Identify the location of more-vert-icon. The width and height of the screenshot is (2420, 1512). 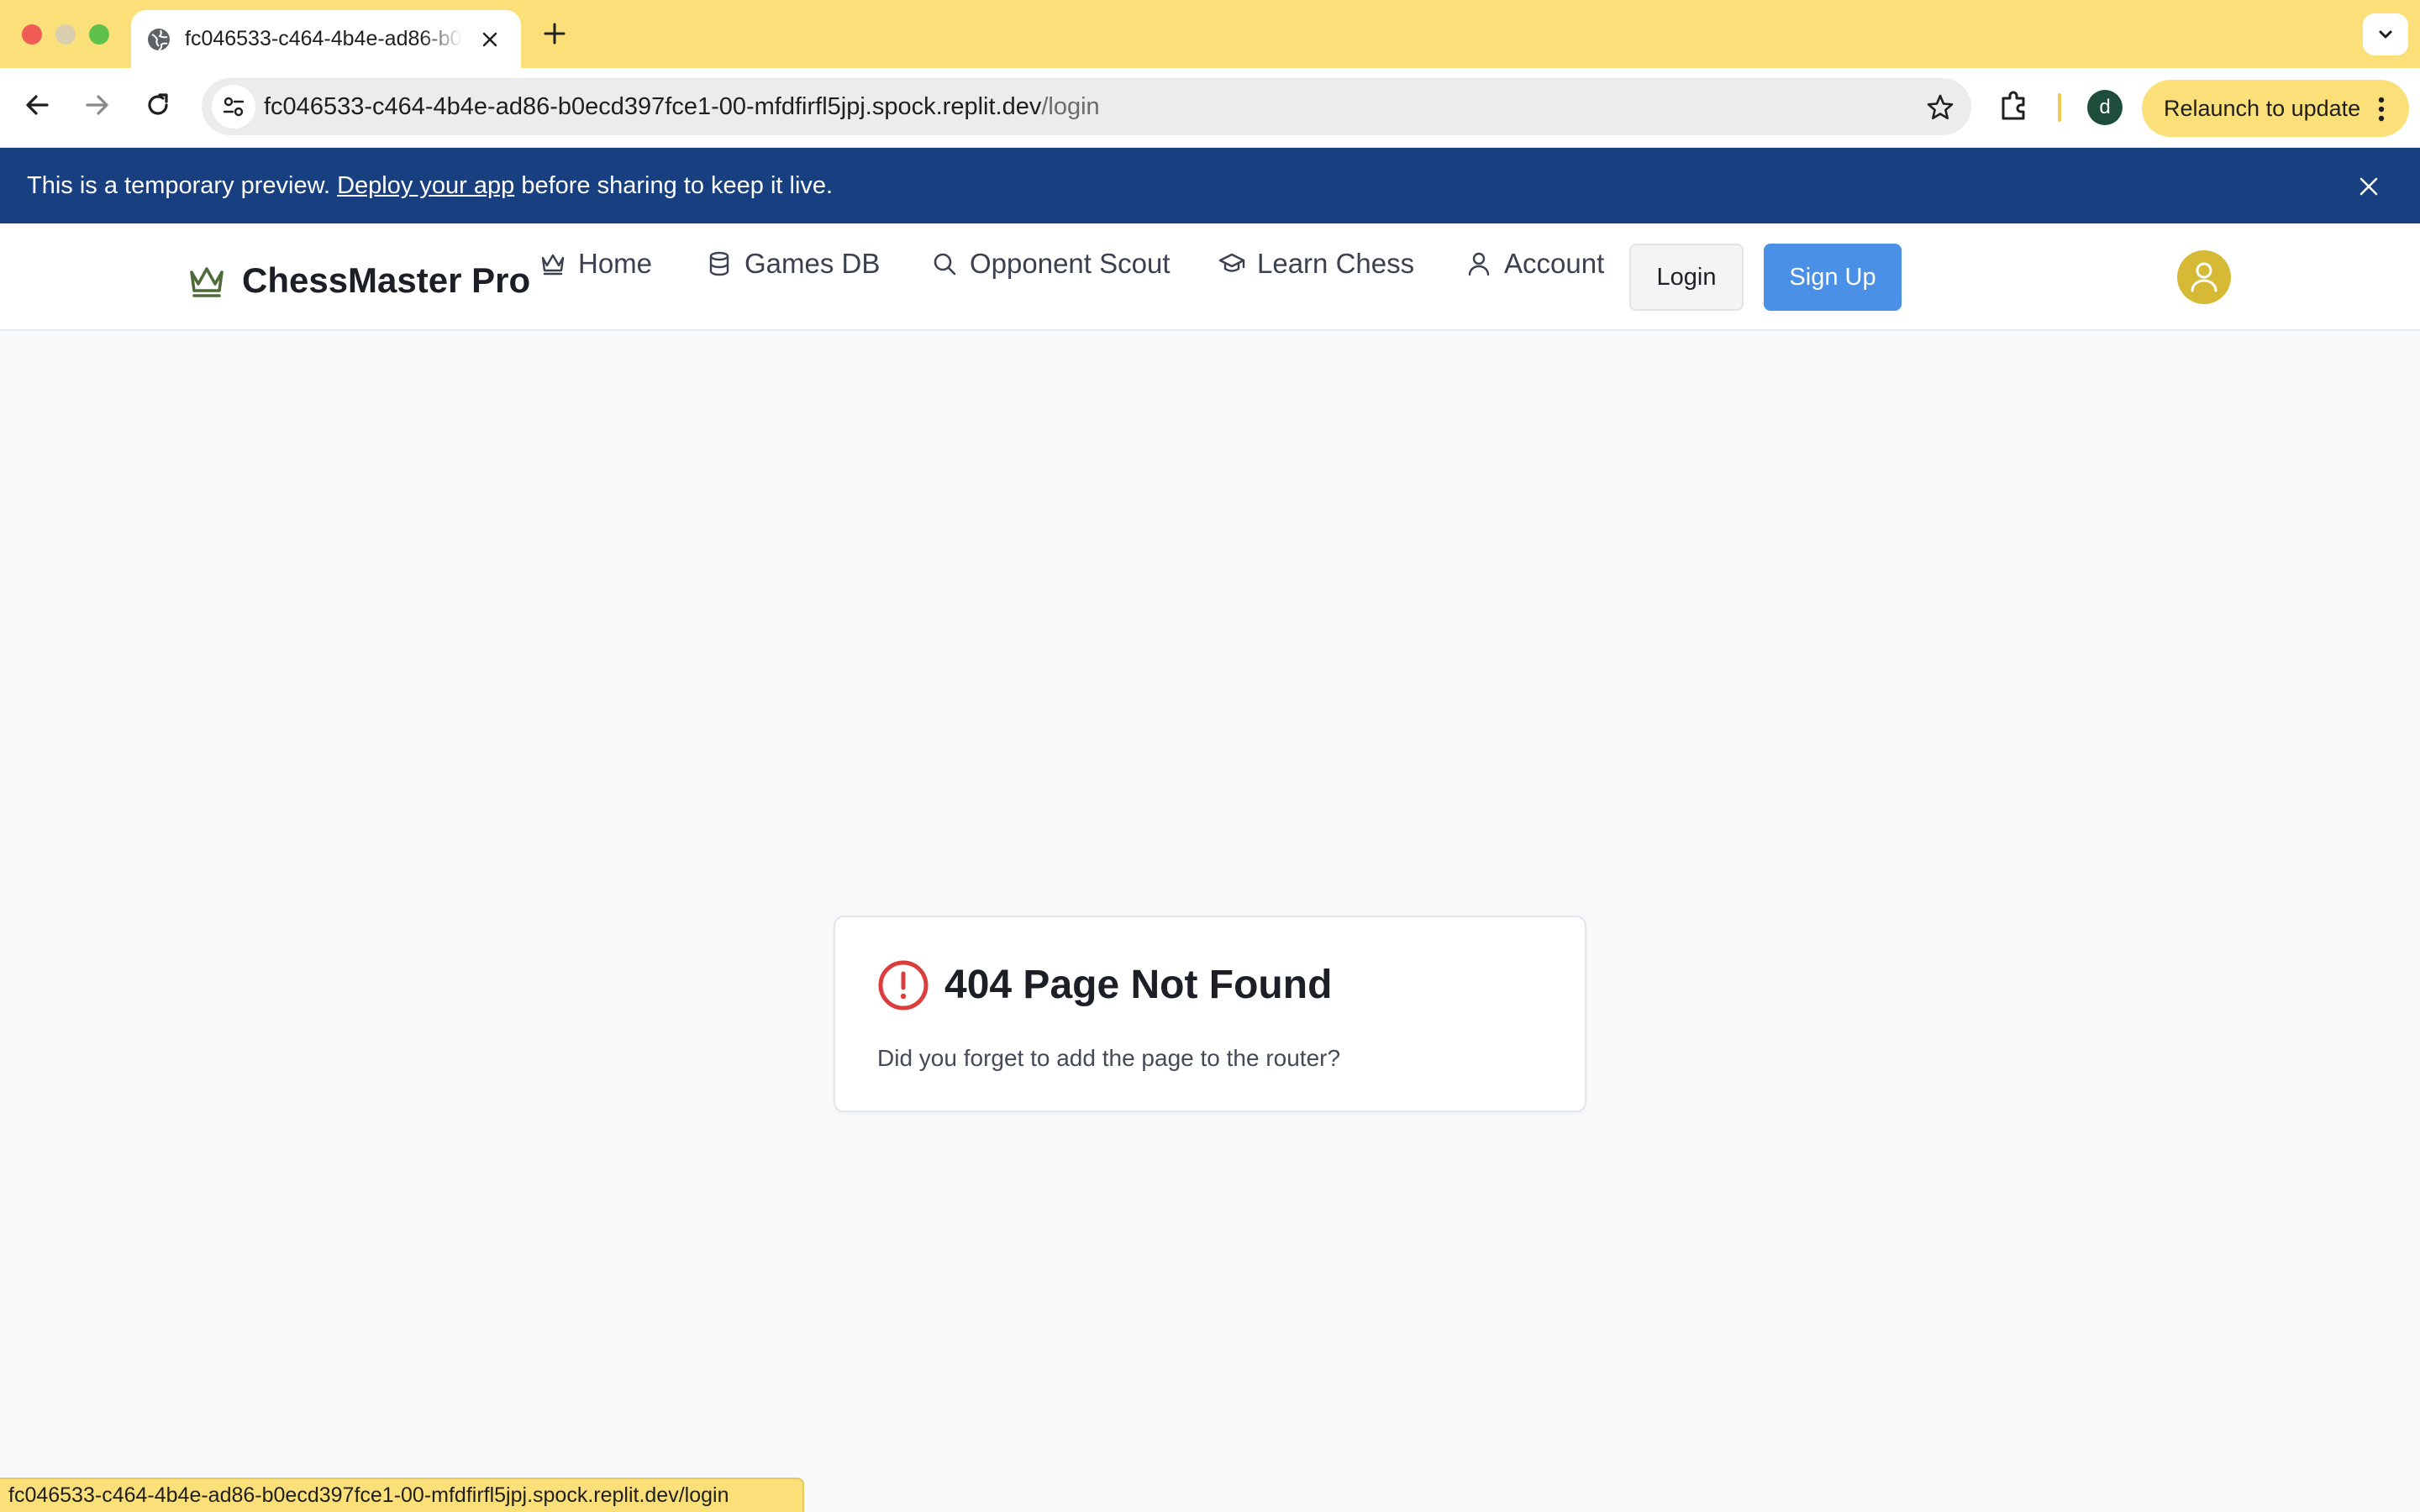
(2381, 109).